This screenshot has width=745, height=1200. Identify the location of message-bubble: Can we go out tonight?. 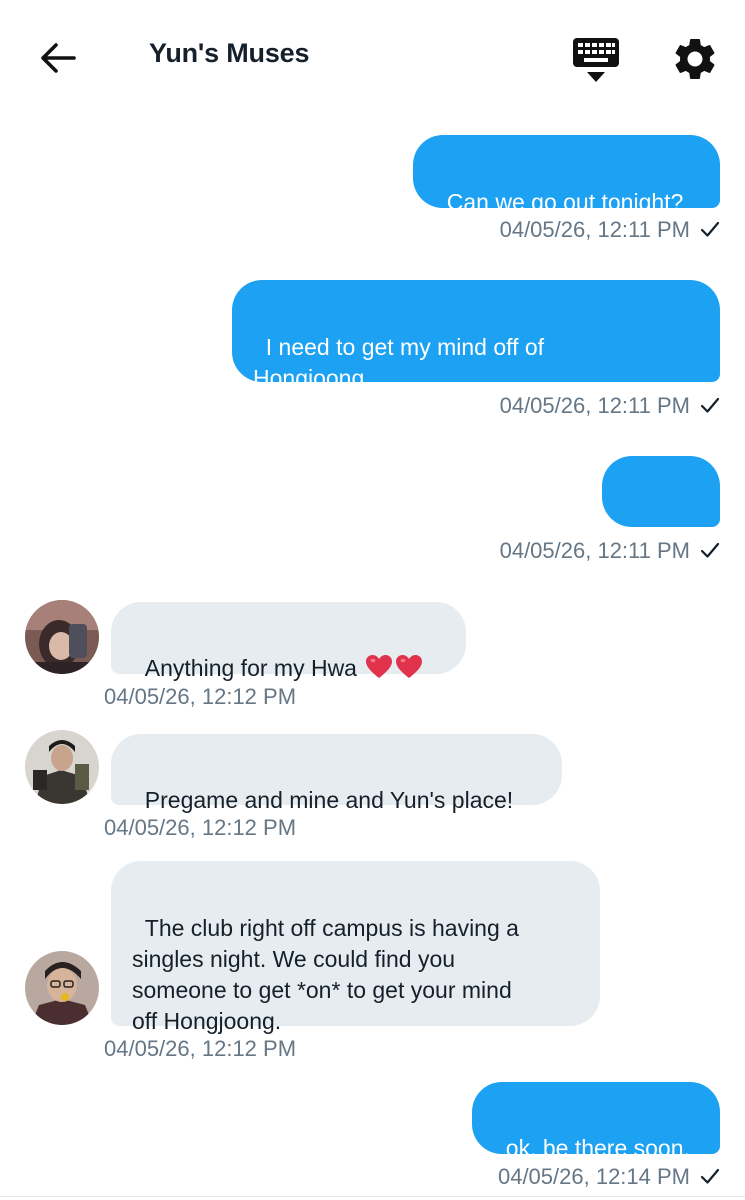
(566, 175).